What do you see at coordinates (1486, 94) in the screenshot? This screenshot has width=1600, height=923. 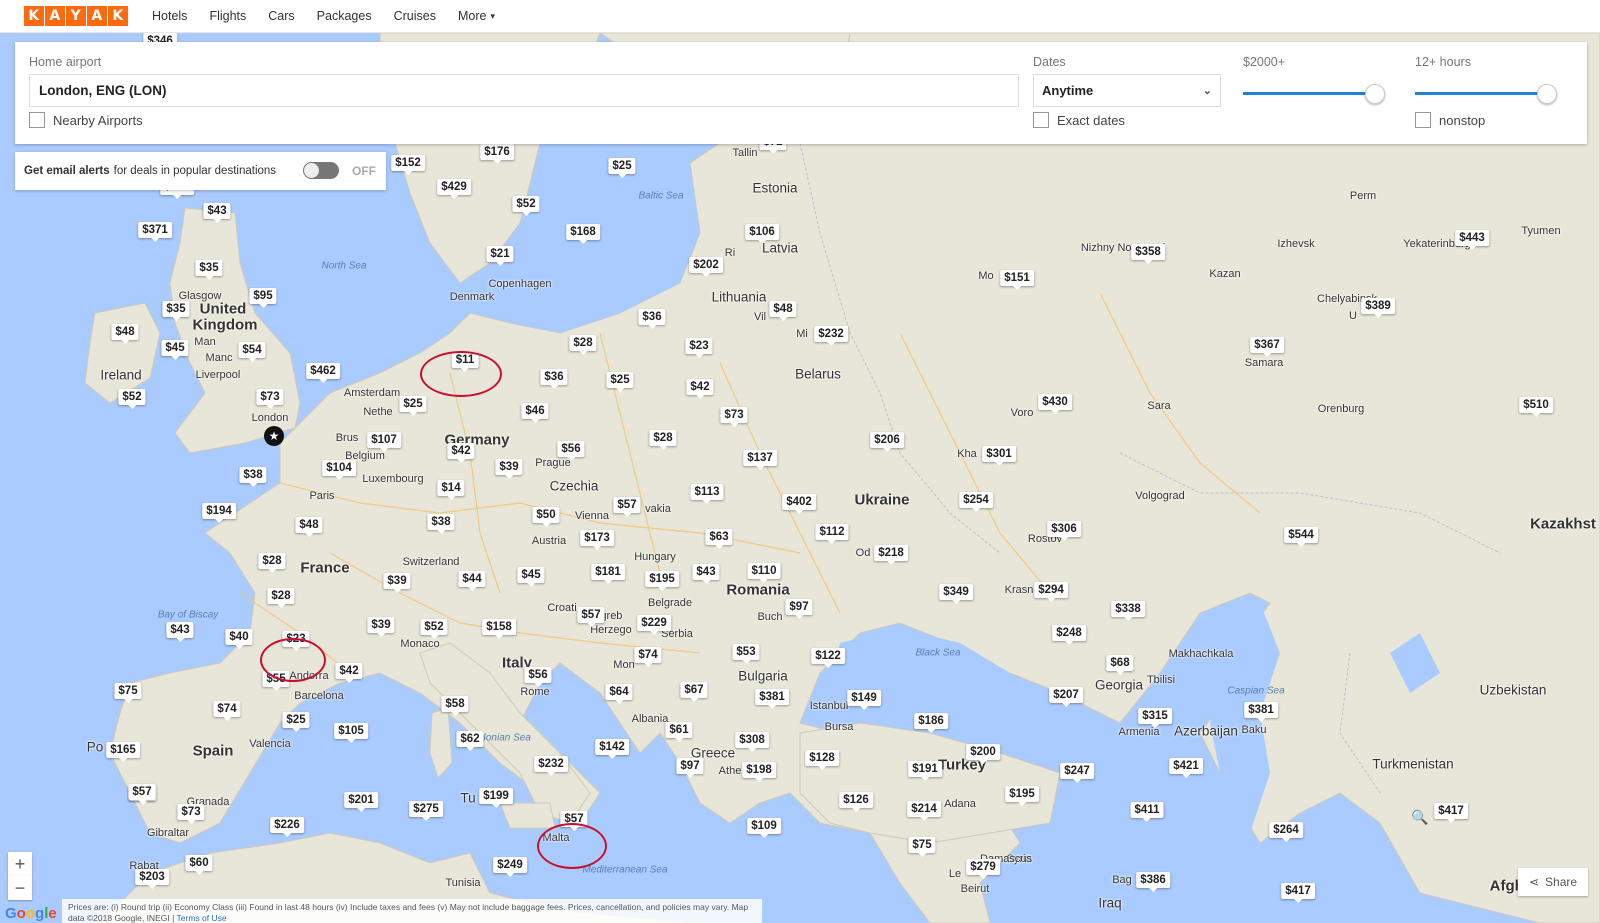 I see `duration-slider` at bounding box center [1486, 94].